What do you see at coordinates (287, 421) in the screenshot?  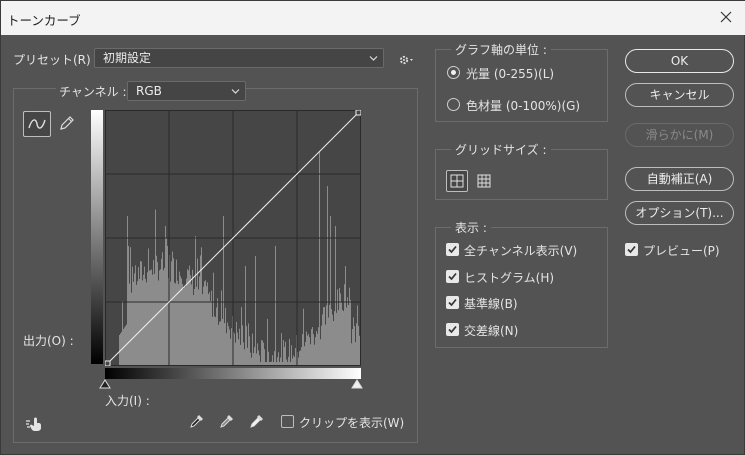 I see `show-clipping-checkbox` at bounding box center [287, 421].